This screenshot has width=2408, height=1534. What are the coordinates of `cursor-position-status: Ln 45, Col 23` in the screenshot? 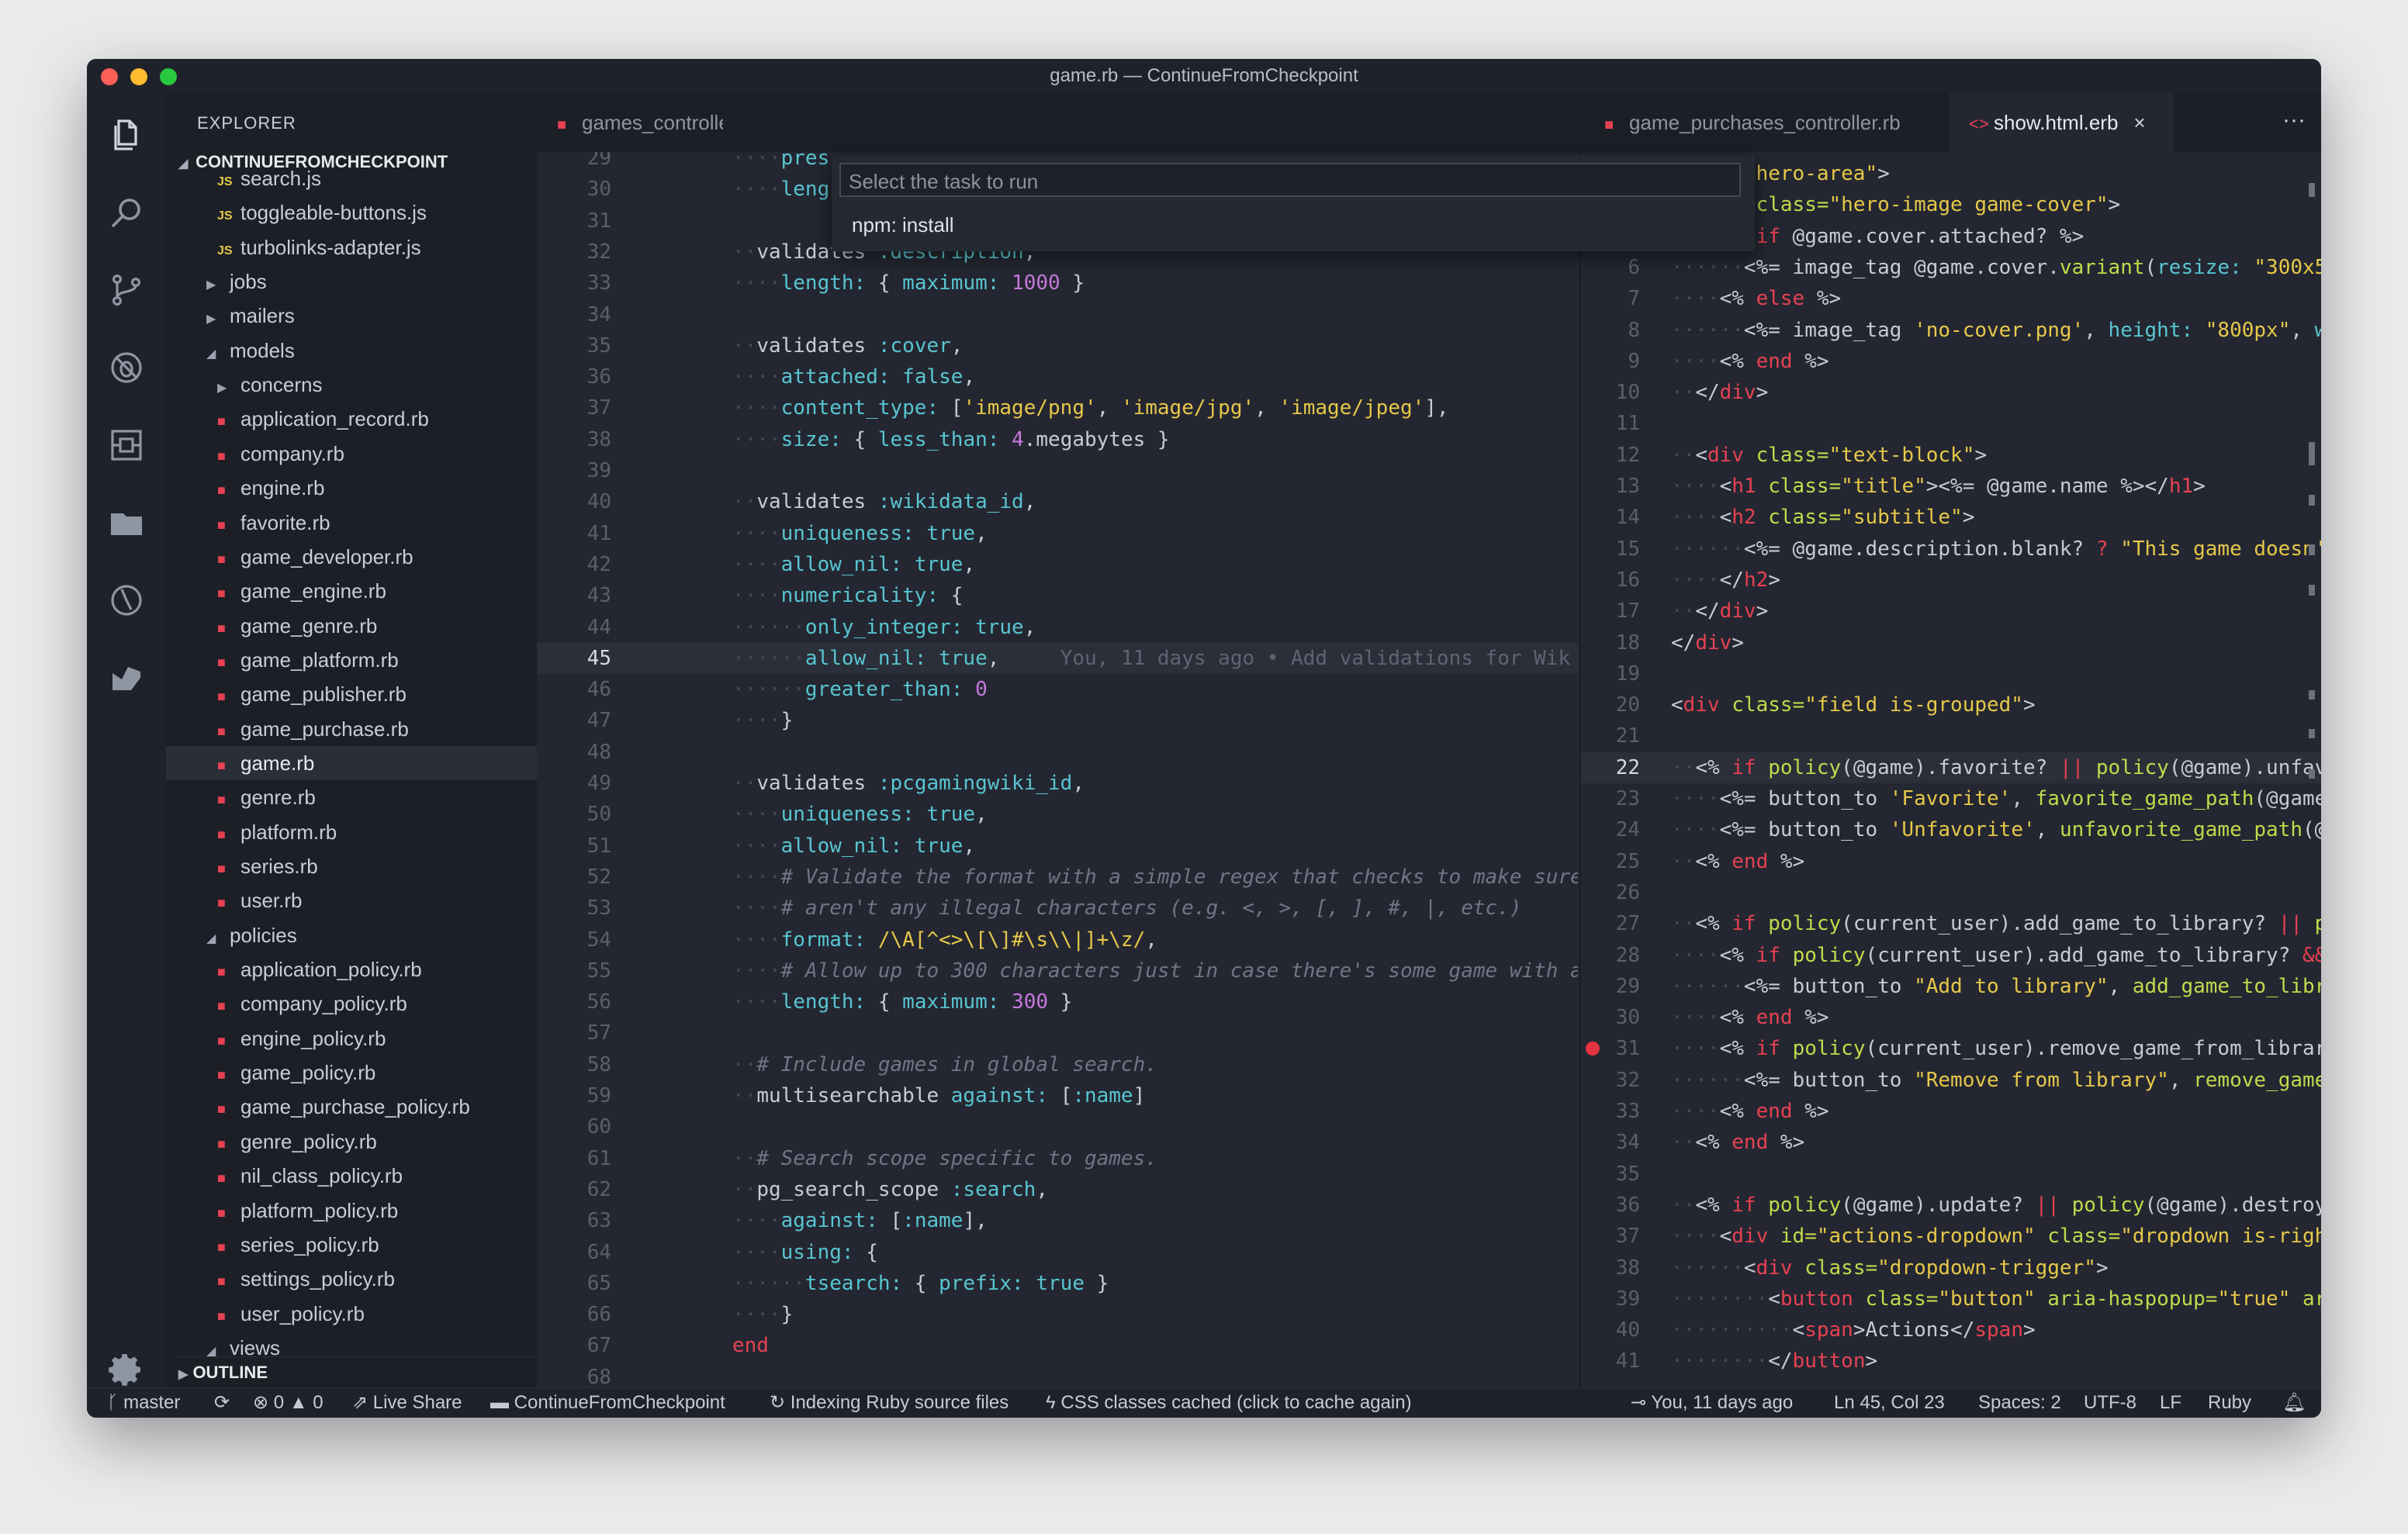 It's located at (1889, 1403).